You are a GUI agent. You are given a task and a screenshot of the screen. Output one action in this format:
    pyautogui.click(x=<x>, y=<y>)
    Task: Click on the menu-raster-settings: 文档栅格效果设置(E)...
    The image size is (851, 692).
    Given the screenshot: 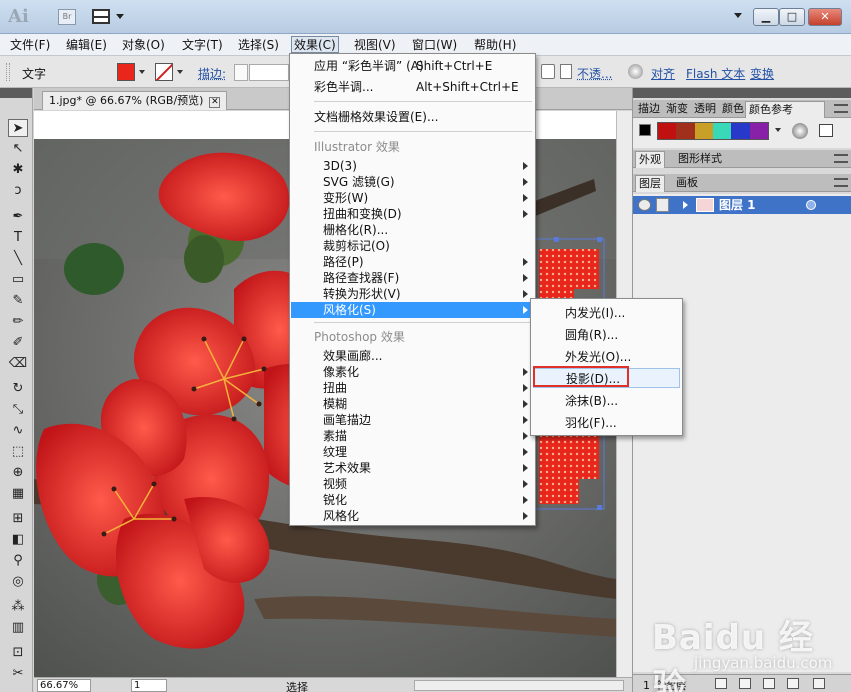 What is the action you would take?
    pyautogui.click(x=412, y=117)
    